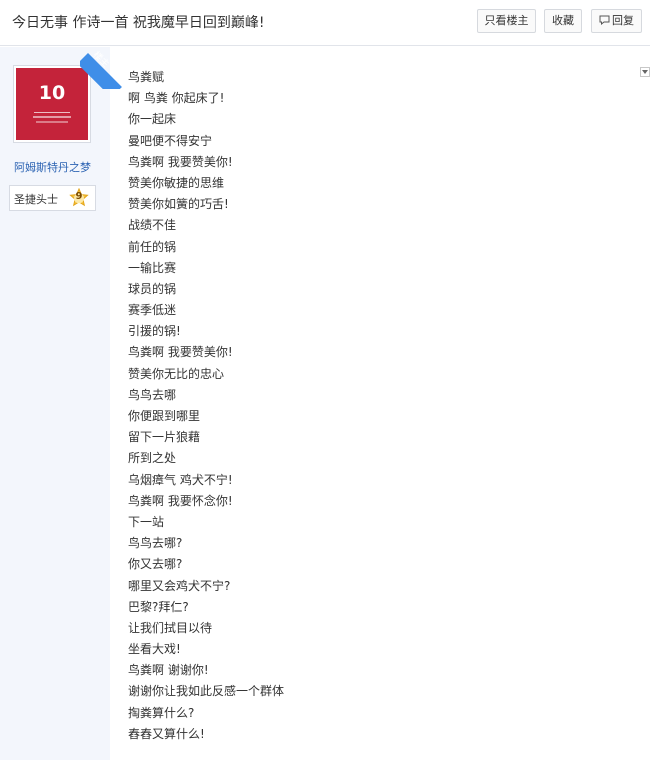 This screenshot has height=760, width=650. What do you see at coordinates (180, 500) in the screenshot?
I see `post-line: 鸟粪啊 我要怀念你!` at bounding box center [180, 500].